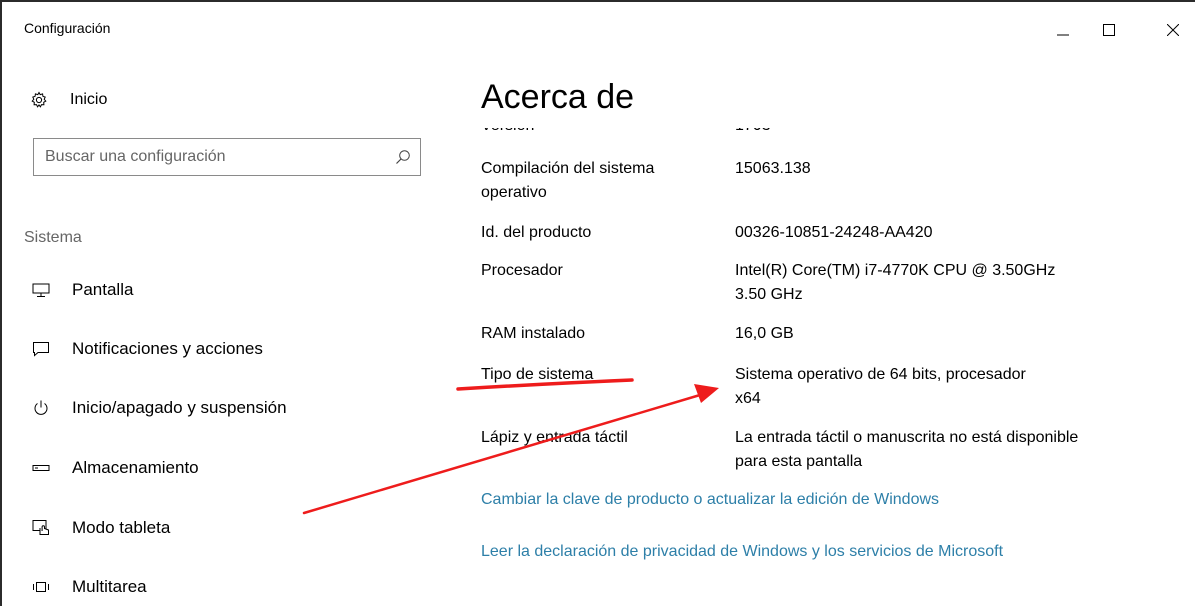  I want to click on page-title: Acerca de, so click(558, 97).